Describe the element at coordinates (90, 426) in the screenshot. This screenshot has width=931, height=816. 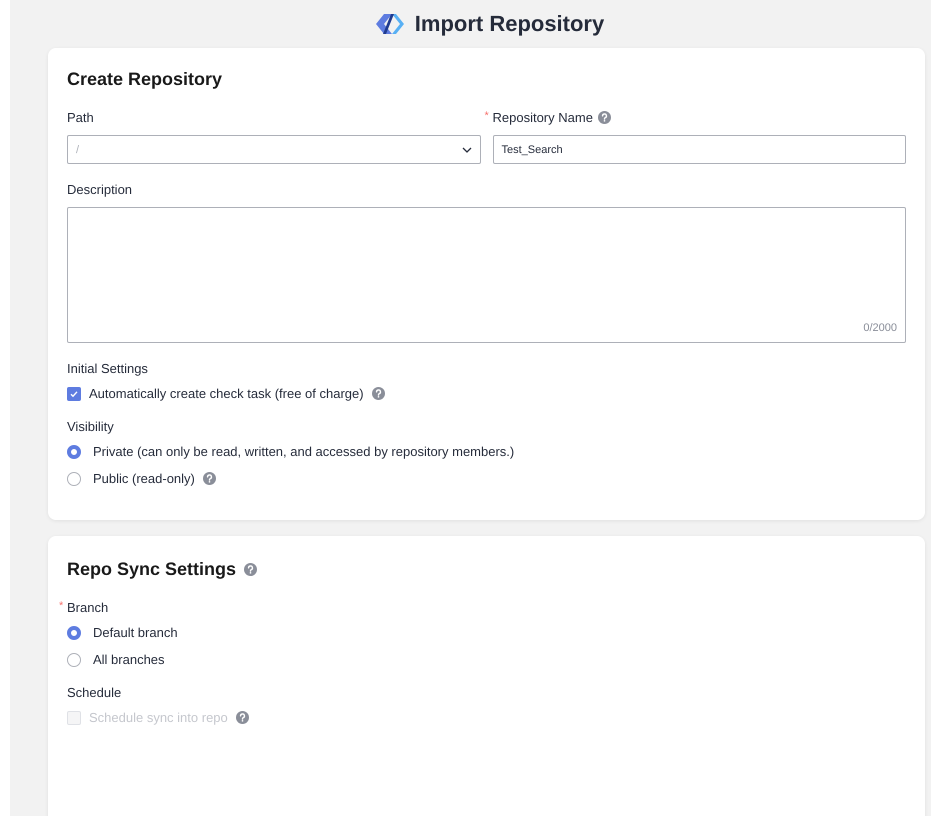
I see `field-label: Visibility` at that location.